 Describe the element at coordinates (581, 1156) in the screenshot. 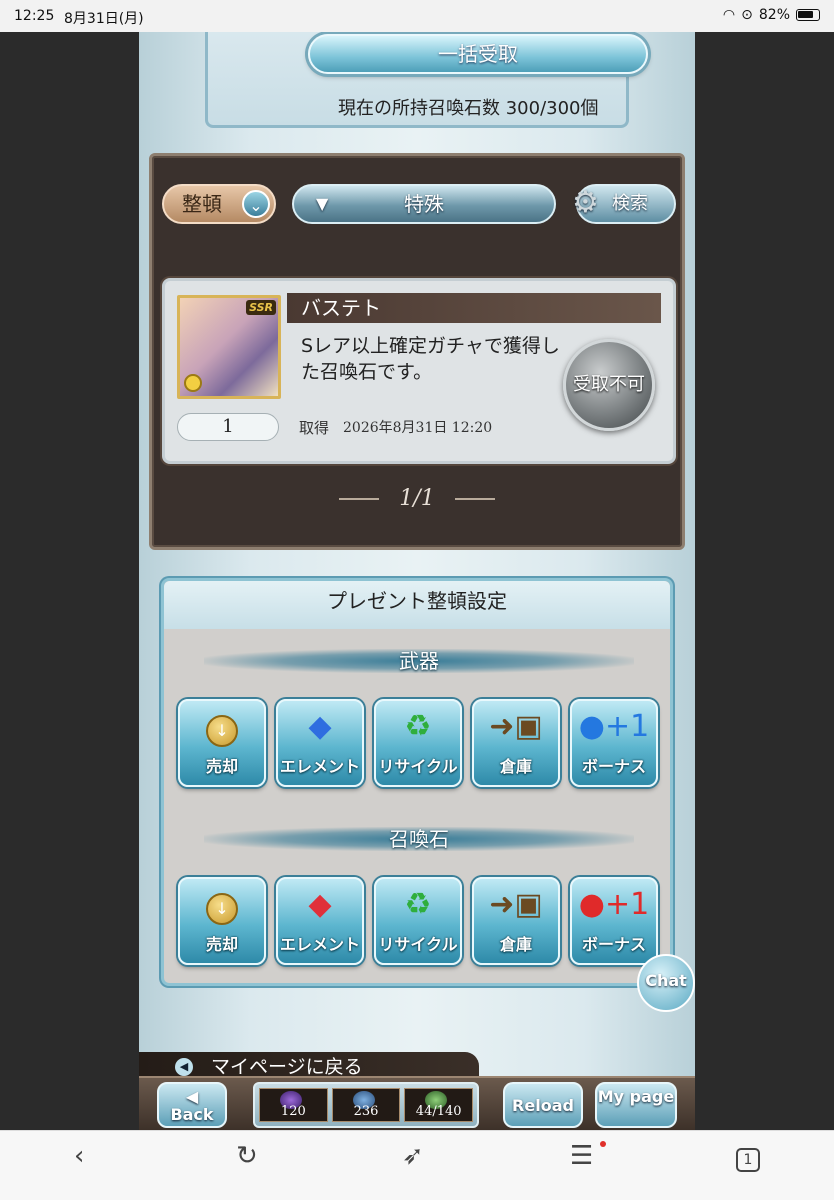

I see `menu-icon: ☰` at that location.